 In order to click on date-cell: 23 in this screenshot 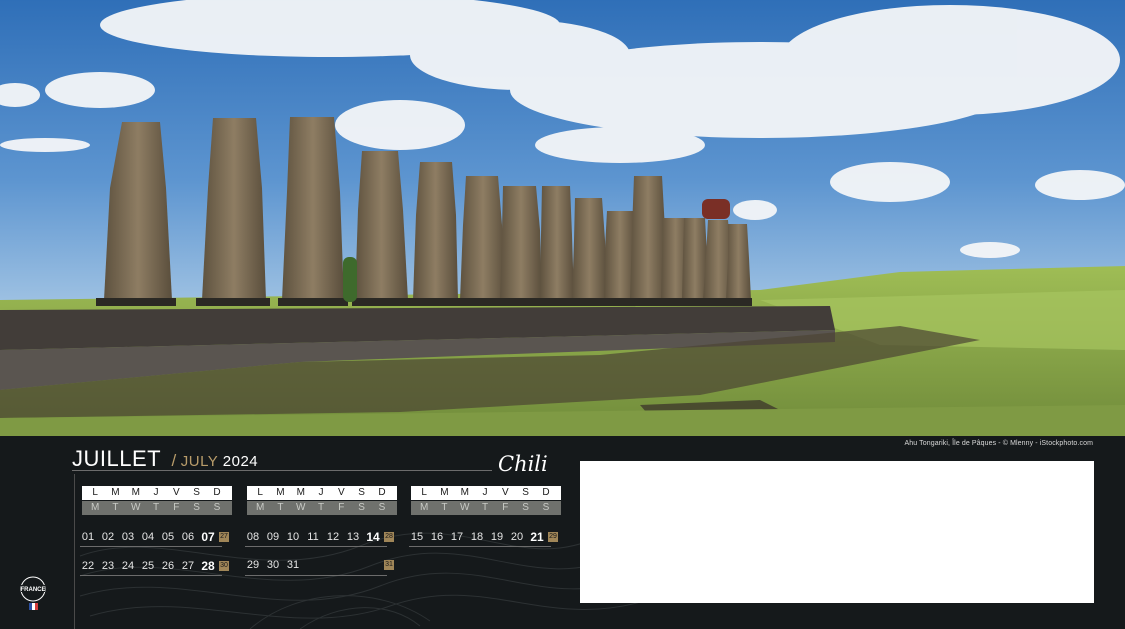, I will do `click(108, 566)`.